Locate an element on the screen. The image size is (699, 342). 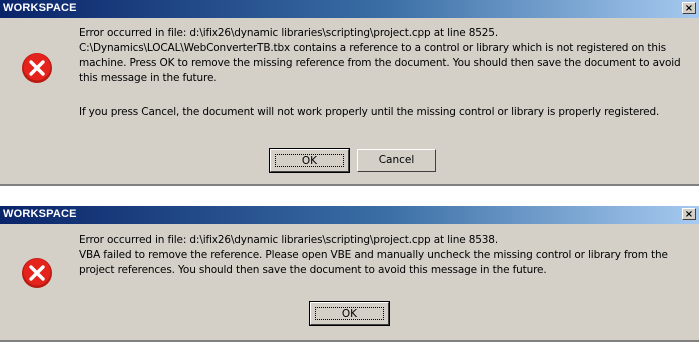
cancel-button: Cancel is located at coordinates (396, 160).